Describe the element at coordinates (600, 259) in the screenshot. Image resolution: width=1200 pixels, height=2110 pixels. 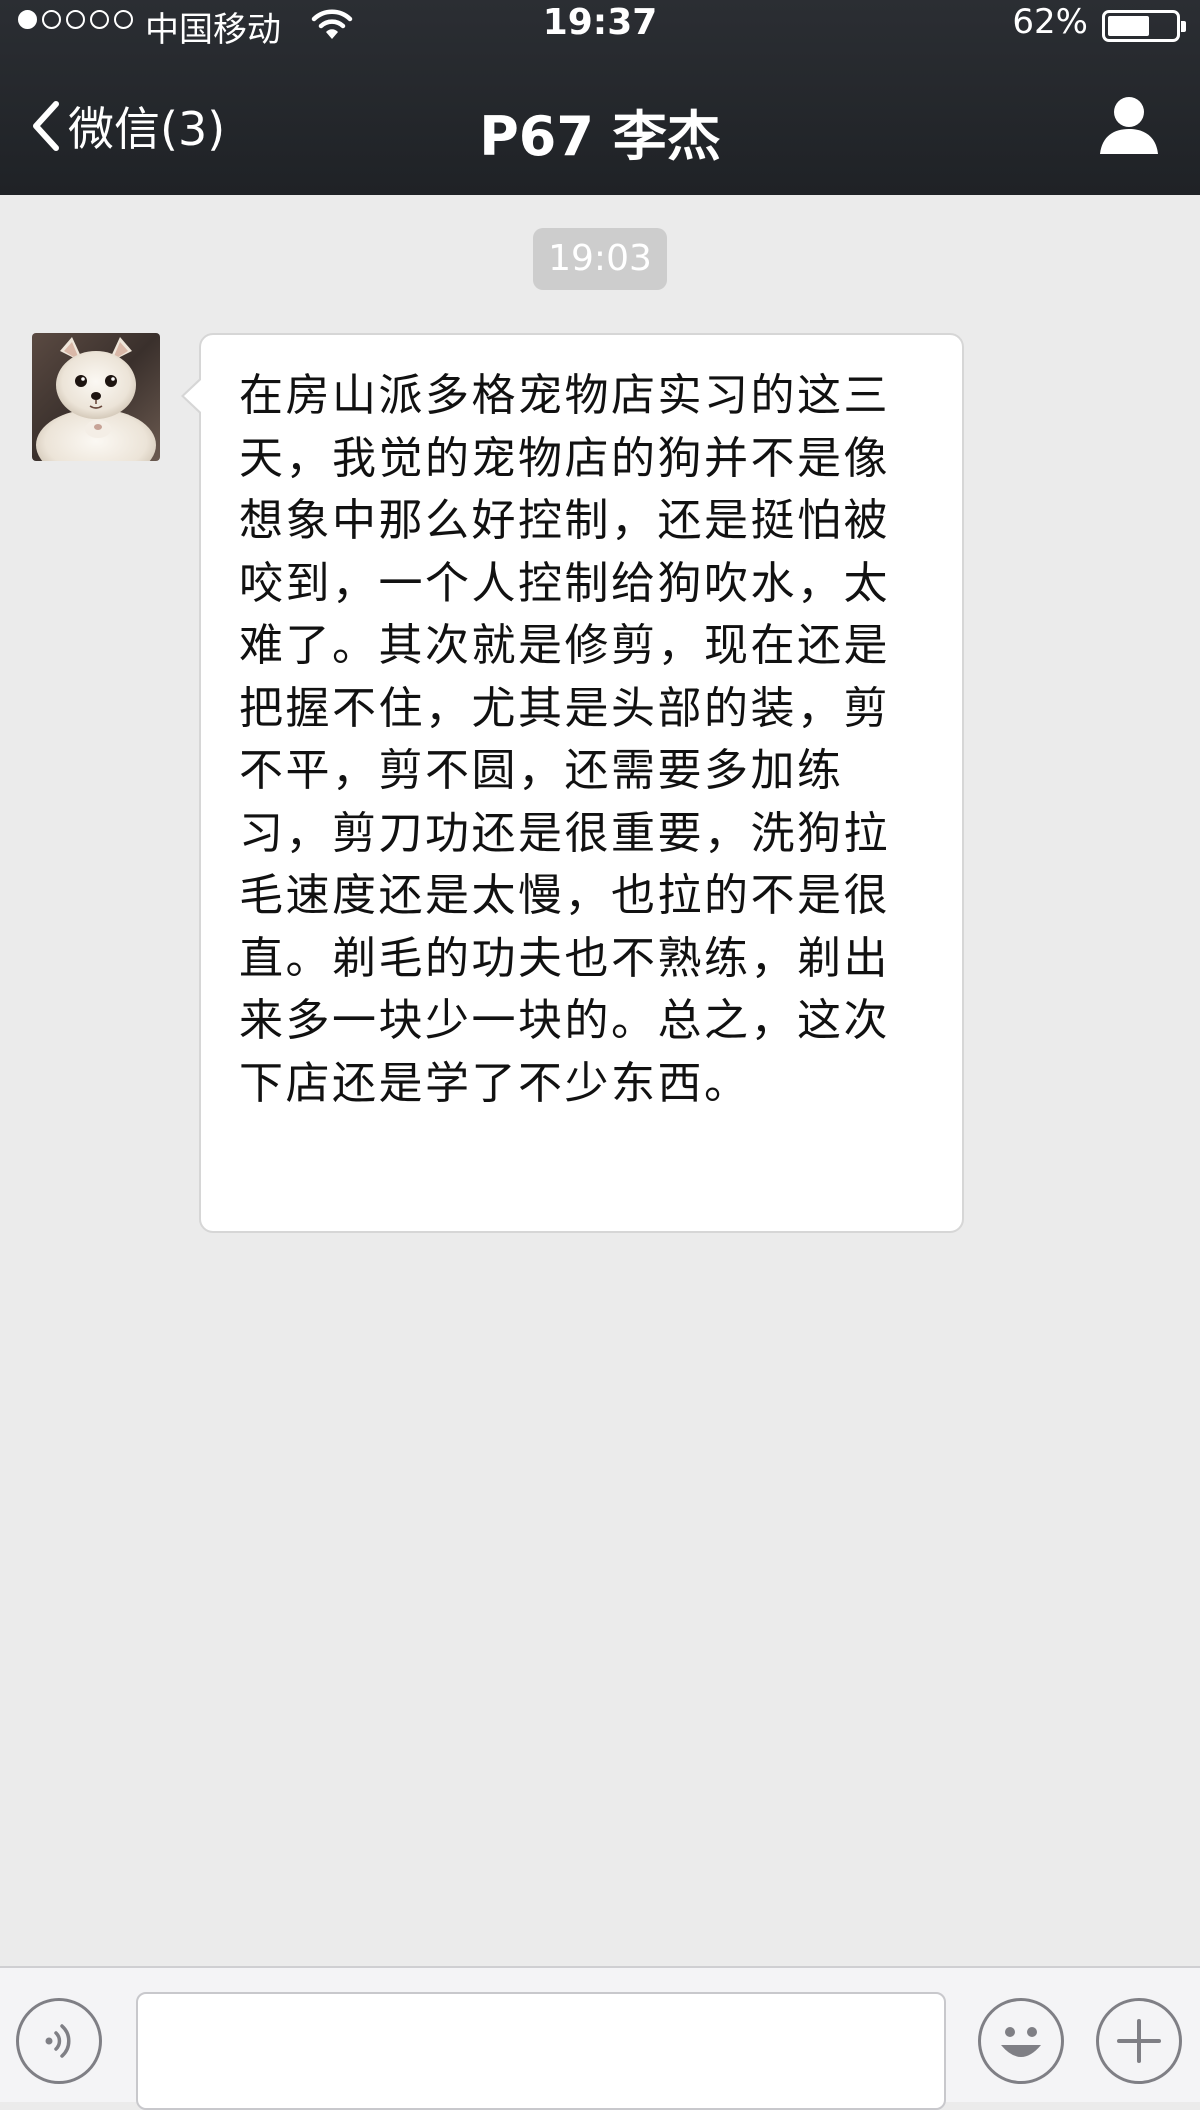
I see `message-timestamp: 19:03` at that location.